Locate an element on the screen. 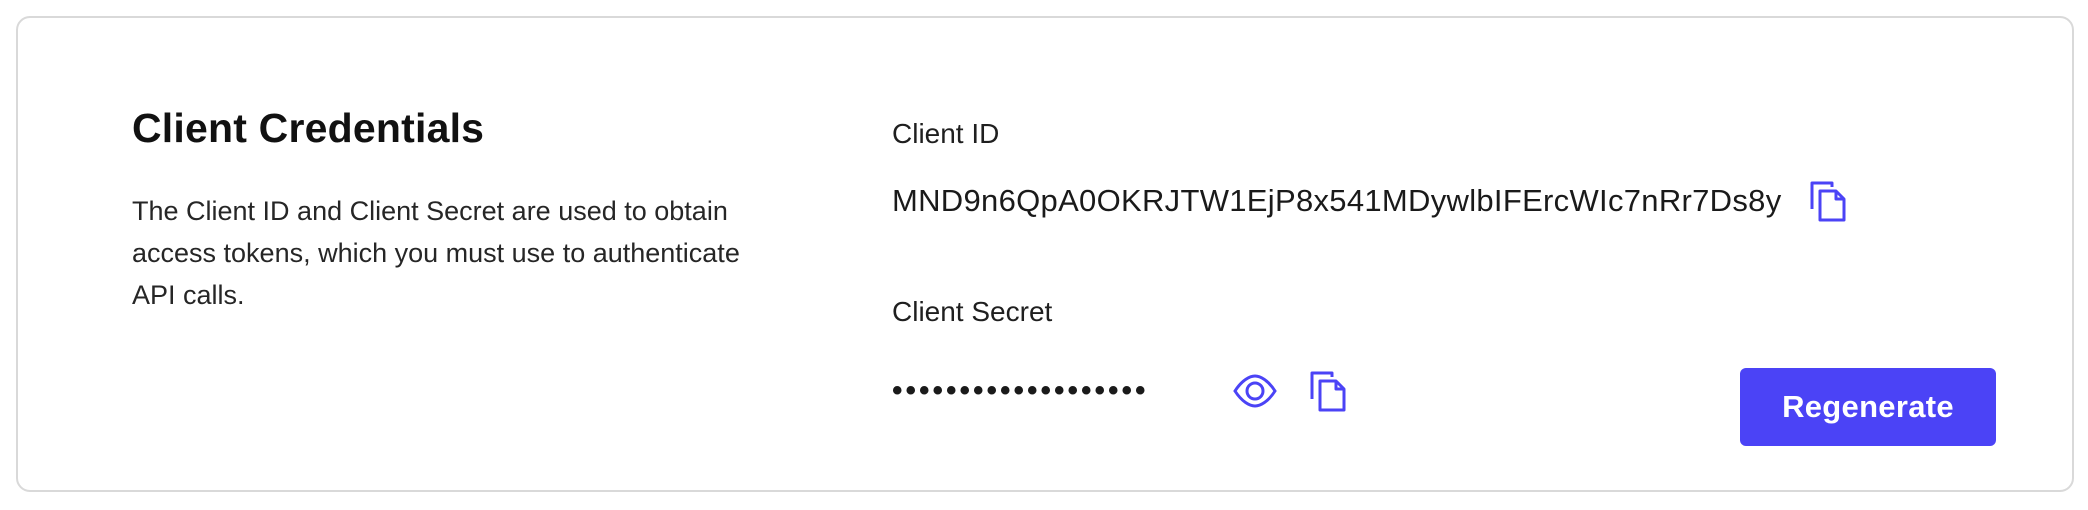  client-secret-masked-value: ••••••••••••••••••• is located at coordinates (1020, 390).